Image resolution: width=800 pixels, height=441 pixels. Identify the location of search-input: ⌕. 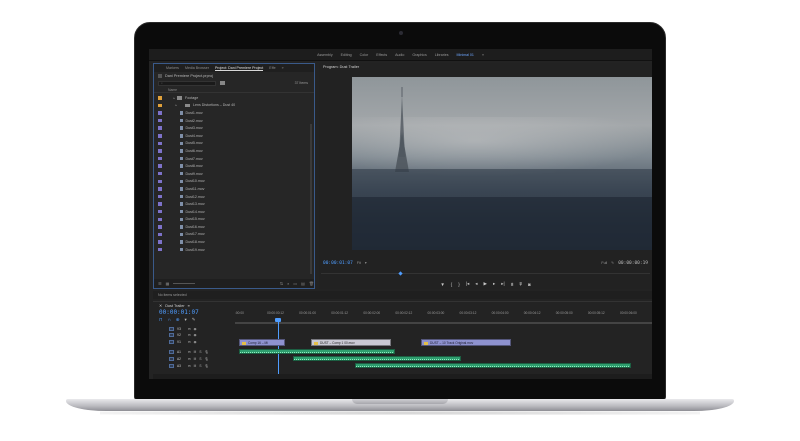
(187, 83).